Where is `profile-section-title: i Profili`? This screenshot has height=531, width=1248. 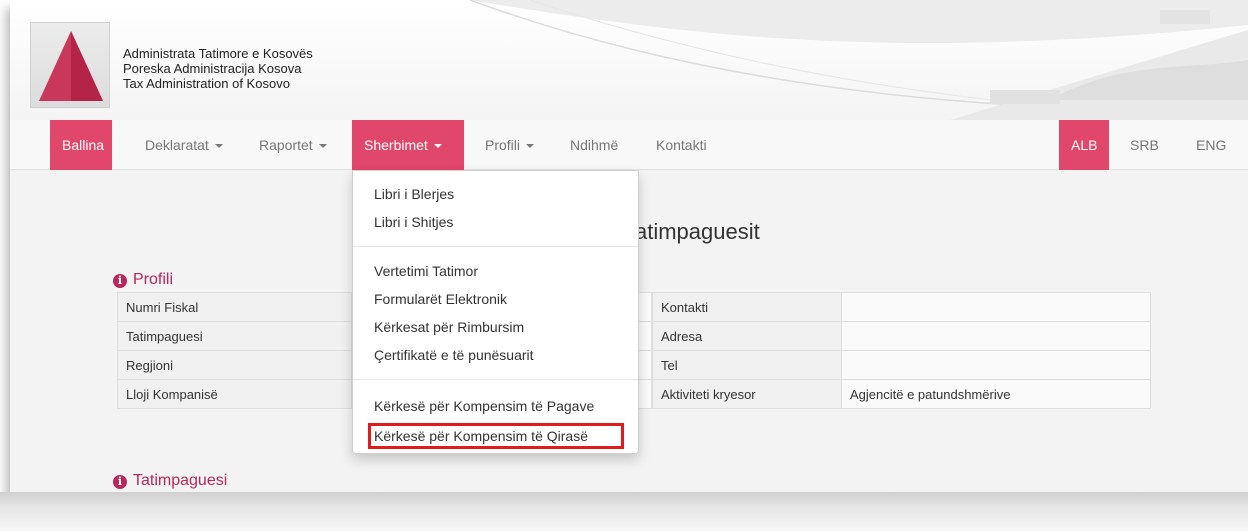
profile-section-title: i Profili is located at coordinates (143, 280).